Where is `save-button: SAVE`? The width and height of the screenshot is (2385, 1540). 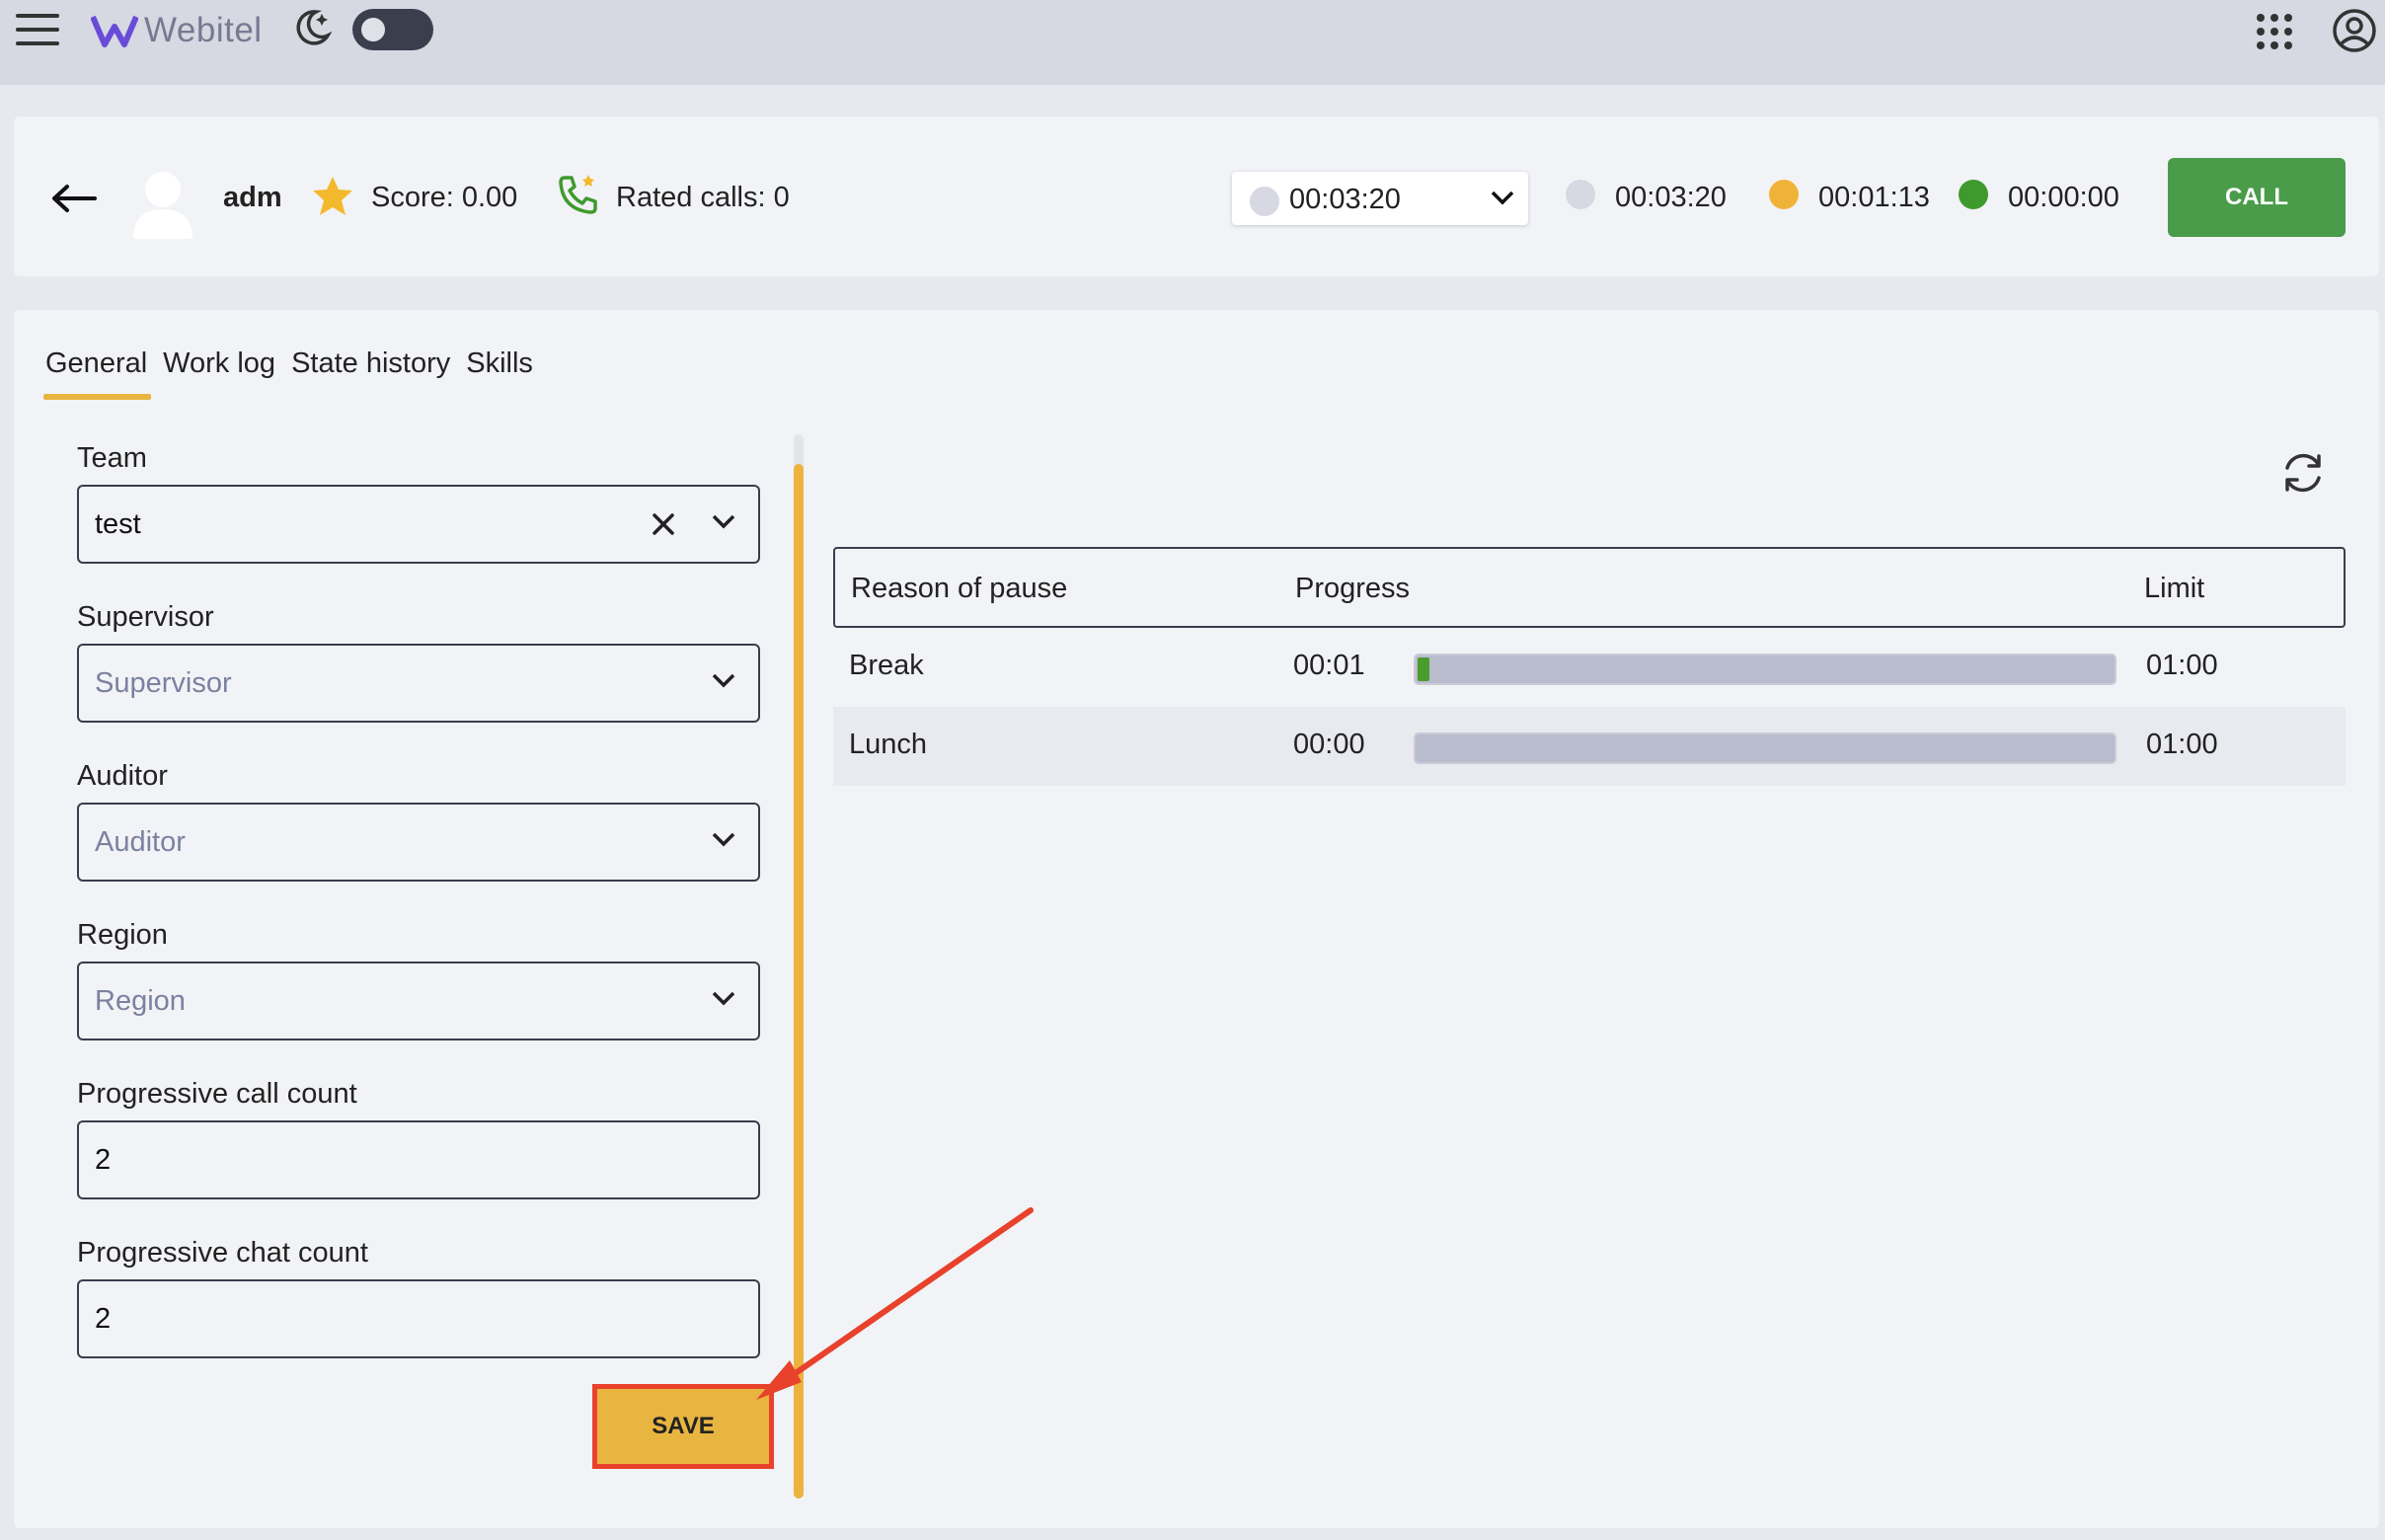
save-button: SAVE is located at coordinates (683, 1426).